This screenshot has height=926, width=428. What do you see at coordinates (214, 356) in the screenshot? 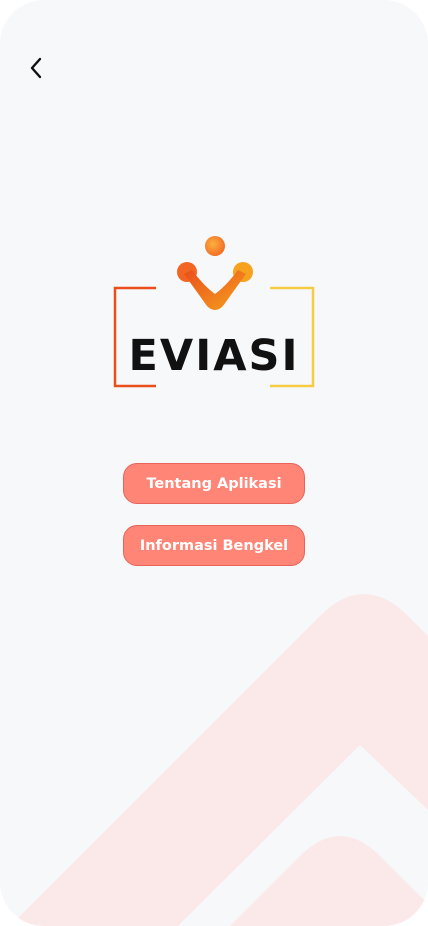
I see `logo-wordmark: EVIASI` at bounding box center [214, 356].